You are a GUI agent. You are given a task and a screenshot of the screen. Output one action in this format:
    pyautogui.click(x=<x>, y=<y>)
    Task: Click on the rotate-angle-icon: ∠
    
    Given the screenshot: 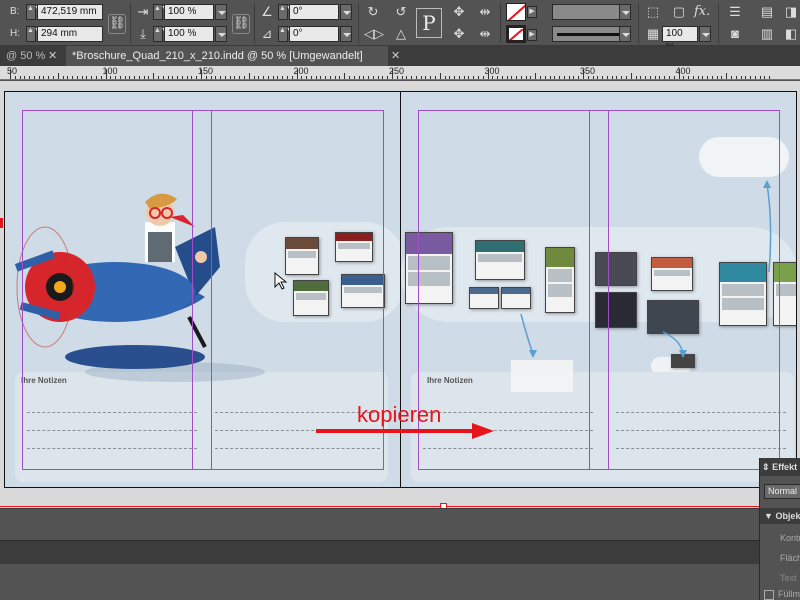 What is the action you would take?
    pyautogui.click(x=267, y=11)
    